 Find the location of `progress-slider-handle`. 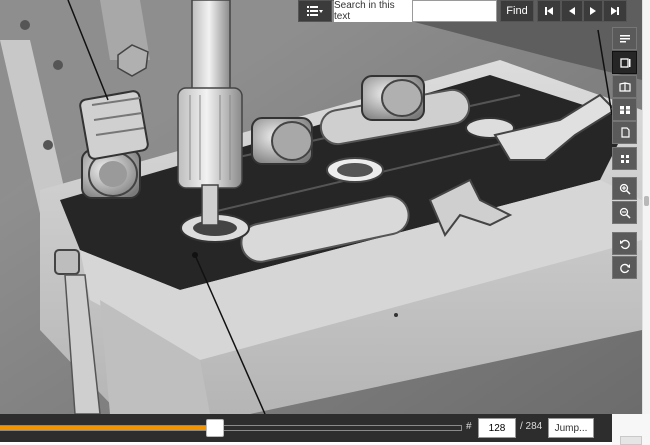

progress-slider-handle is located at coordinates (214, 428).